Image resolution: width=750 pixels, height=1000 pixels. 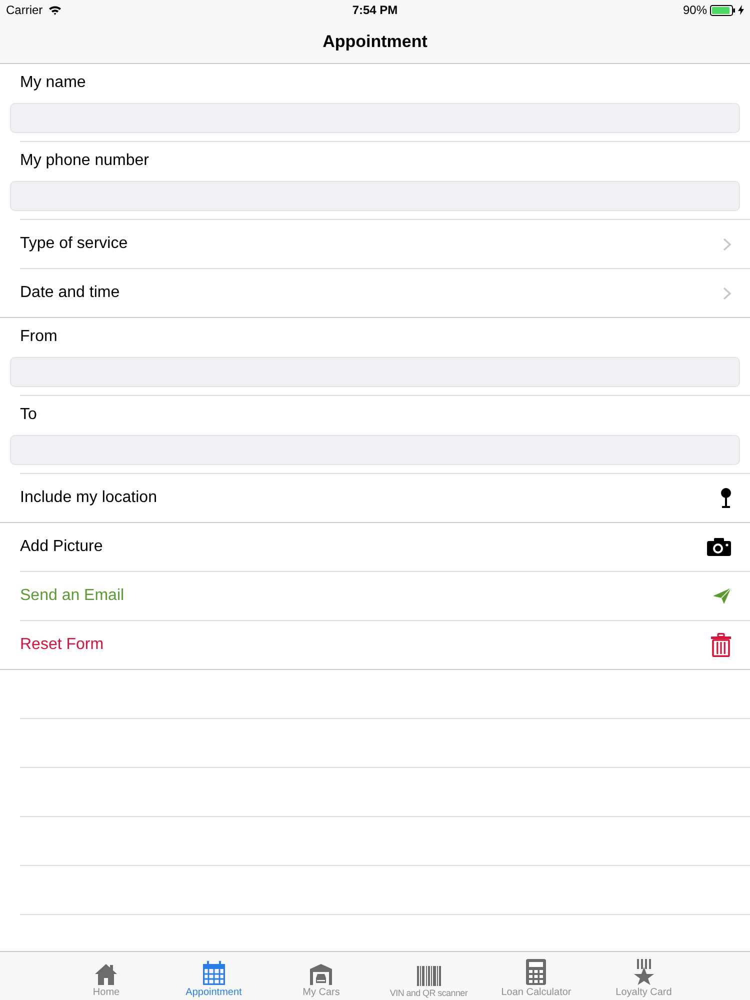 What do you see at coordinates (536, 972) in the screenshot?
I see `calculator-icon` at bounding box center [536, 972].